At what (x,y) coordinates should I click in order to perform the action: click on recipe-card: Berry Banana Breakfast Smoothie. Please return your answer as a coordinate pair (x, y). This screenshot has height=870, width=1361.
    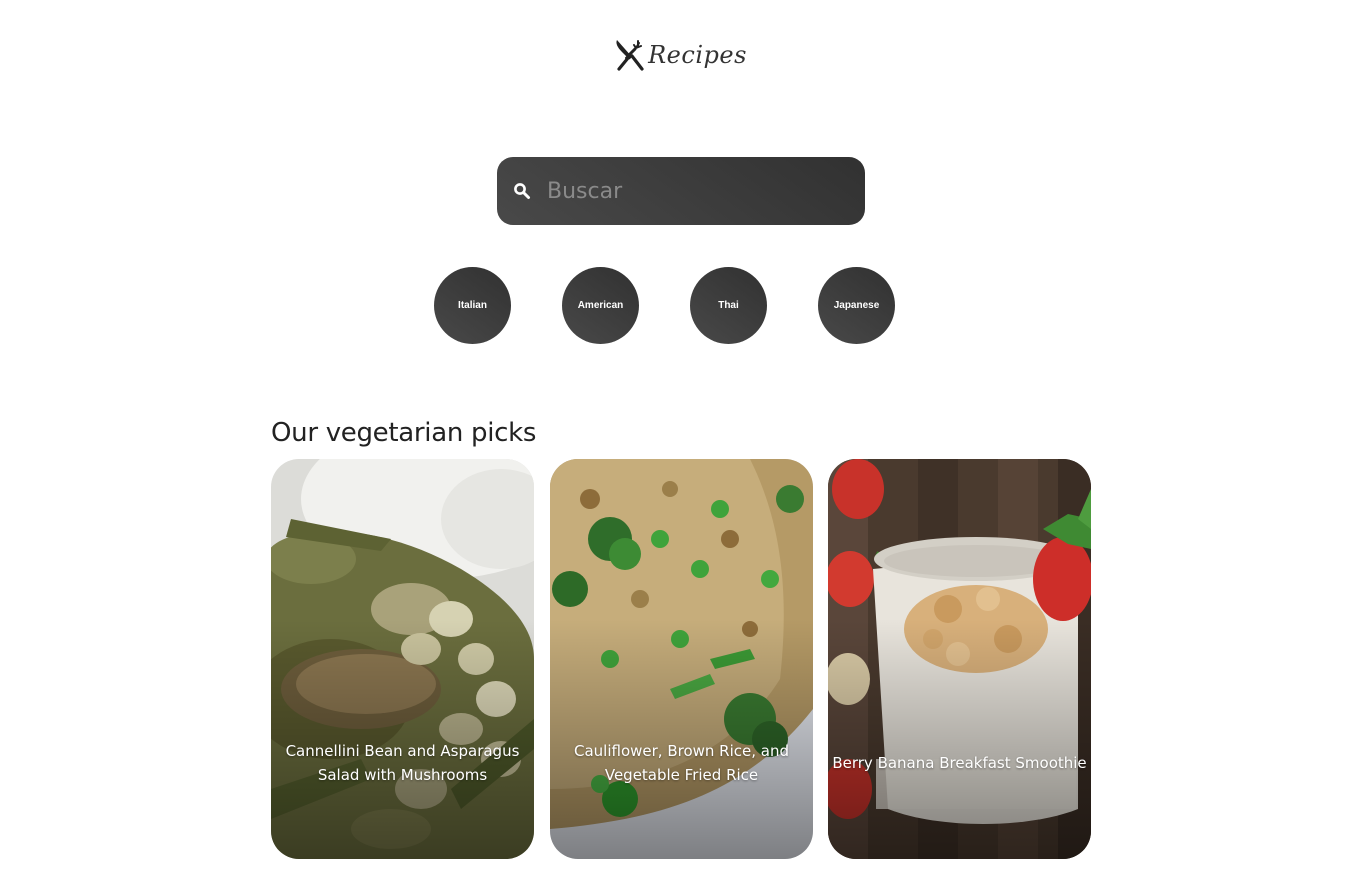
    Looking at the image, I should click on (959, 659).